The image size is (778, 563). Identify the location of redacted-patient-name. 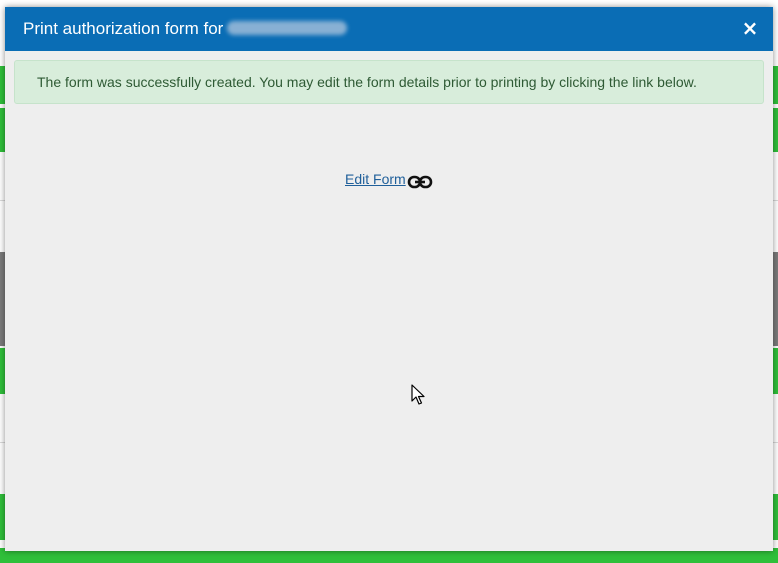
(287, 28).